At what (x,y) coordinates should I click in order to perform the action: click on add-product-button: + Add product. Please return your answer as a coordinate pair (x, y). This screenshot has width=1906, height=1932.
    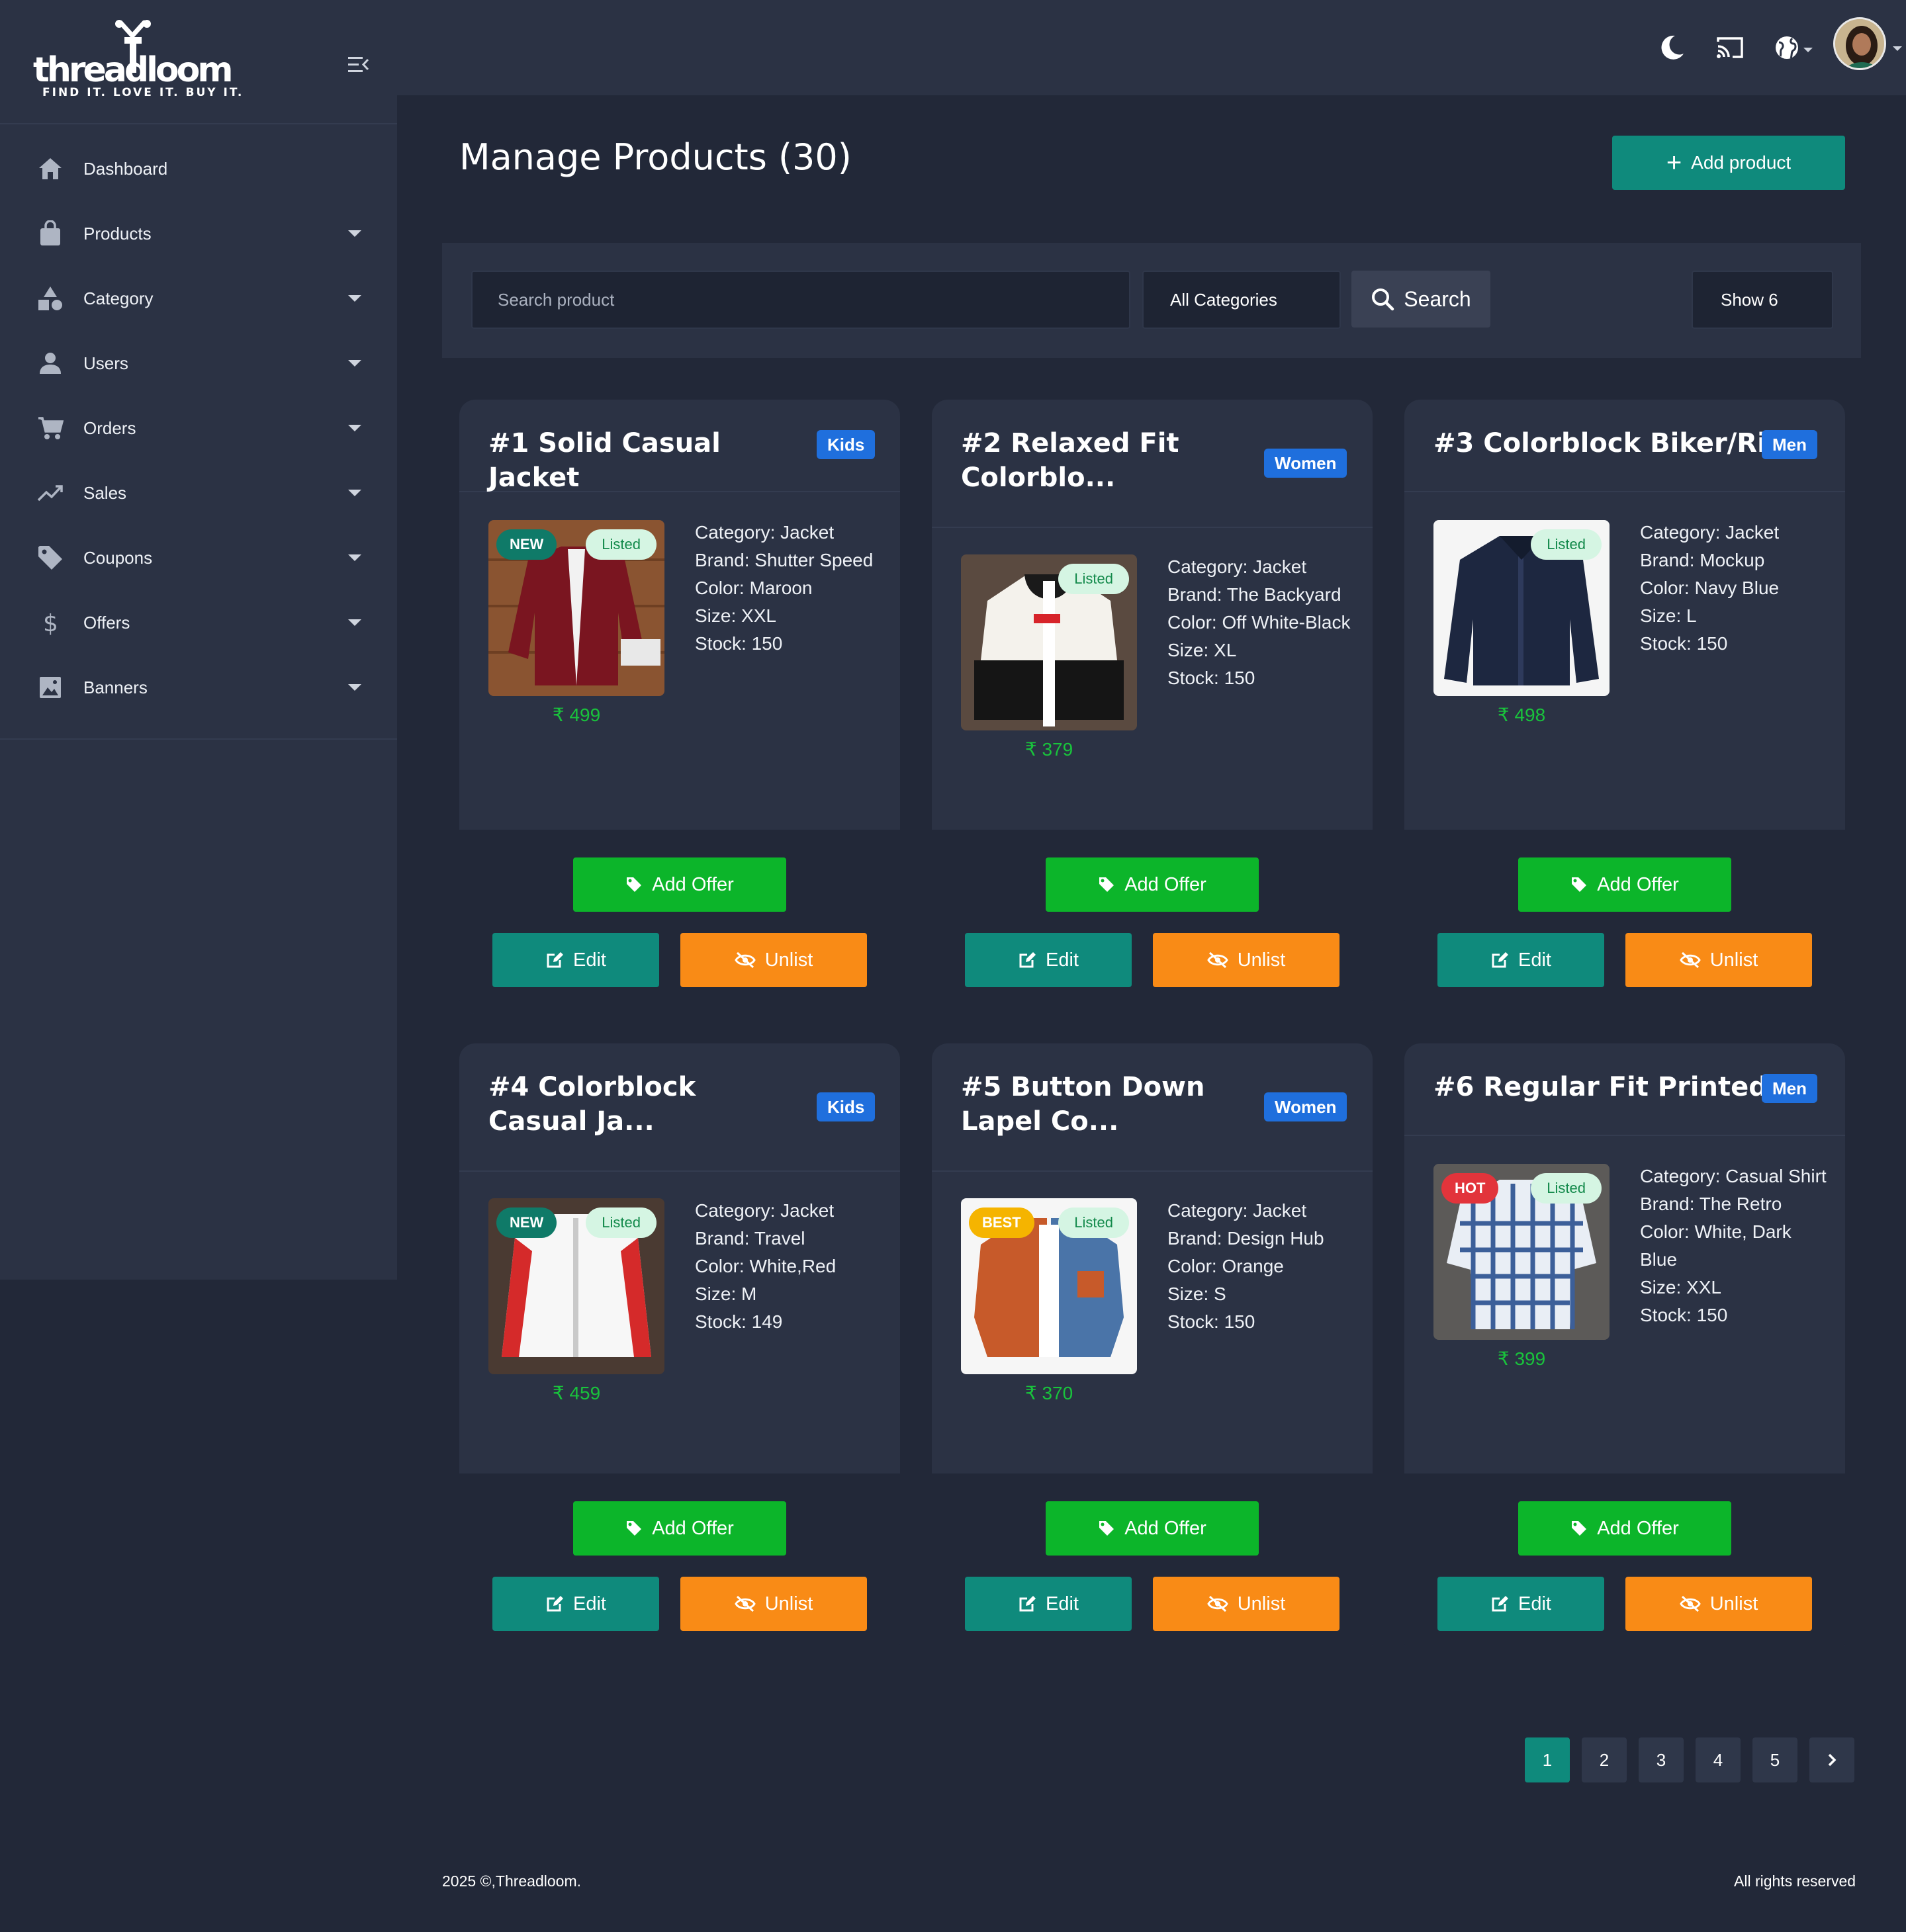
    Looking at the image, I should click on (1729, 163).